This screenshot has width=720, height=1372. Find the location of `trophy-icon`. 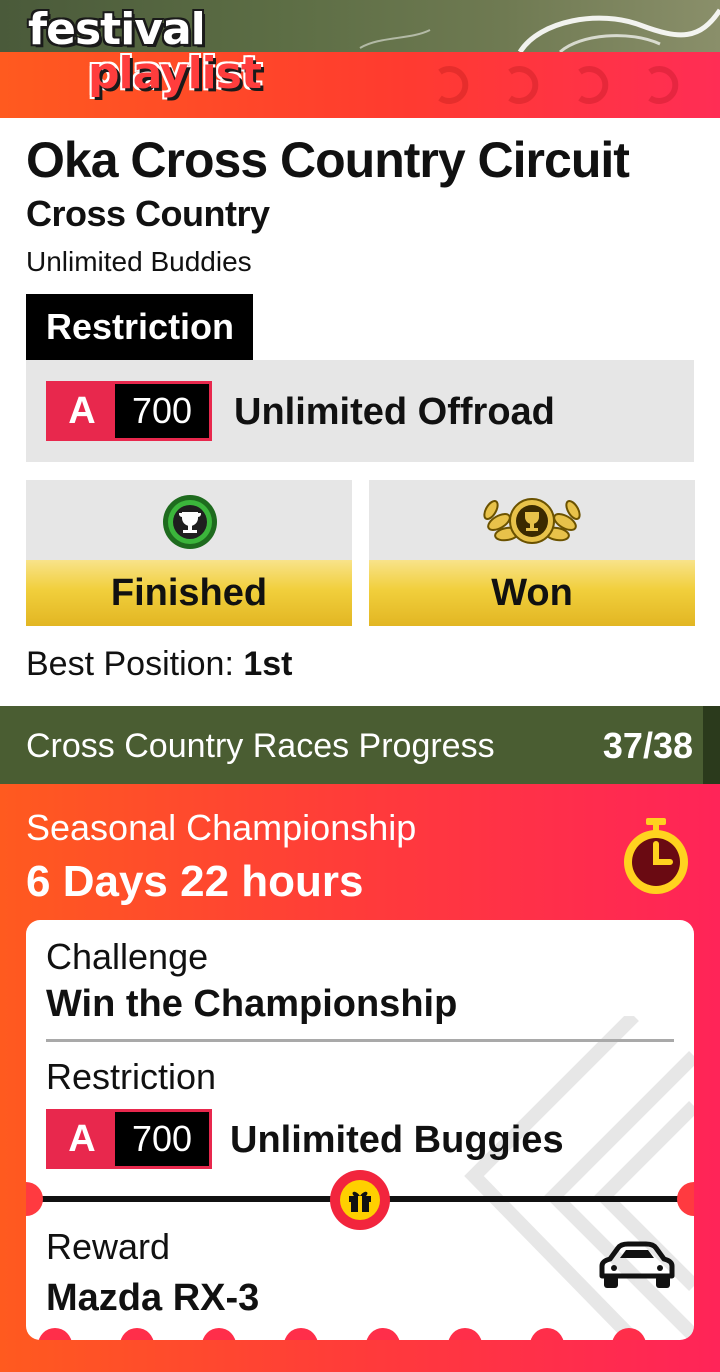

trophy-icon is located at coordinates (190, 522).